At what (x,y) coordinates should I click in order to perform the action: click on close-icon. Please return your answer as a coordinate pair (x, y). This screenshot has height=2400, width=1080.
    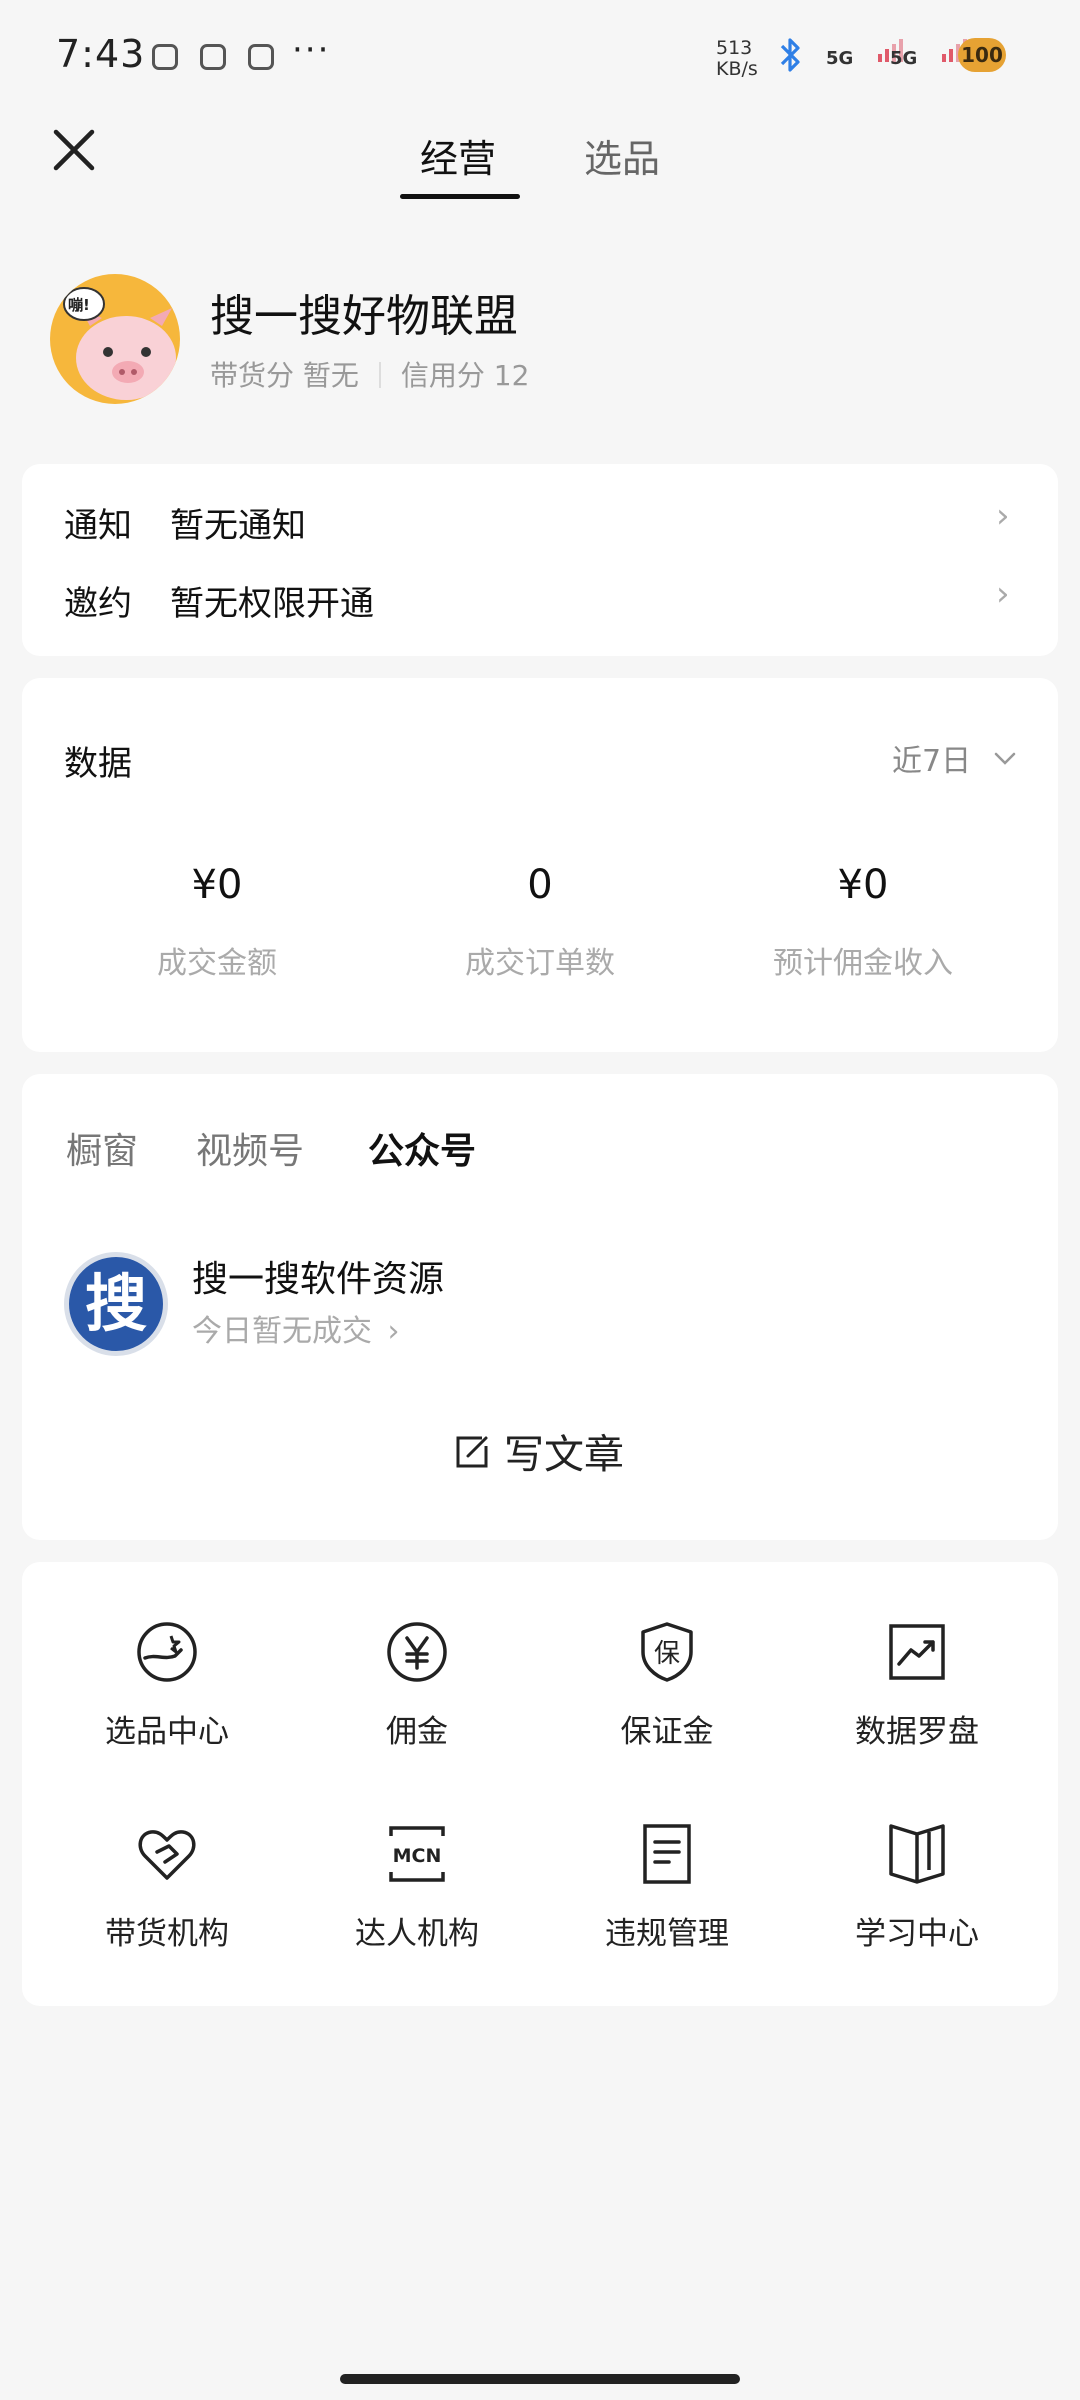
    Looking at the image, I should click on (74, 150).